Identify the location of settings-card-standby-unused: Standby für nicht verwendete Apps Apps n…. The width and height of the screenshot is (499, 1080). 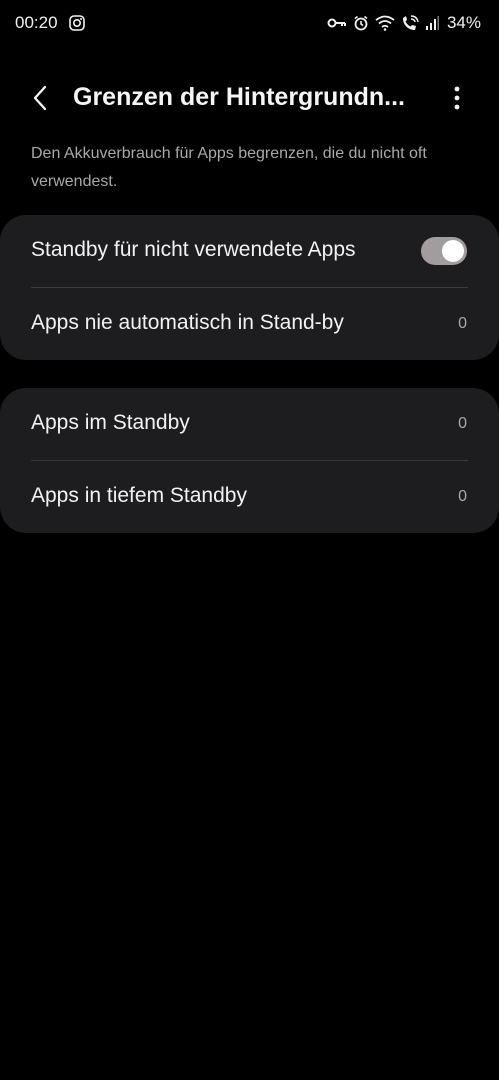
(249, 287).